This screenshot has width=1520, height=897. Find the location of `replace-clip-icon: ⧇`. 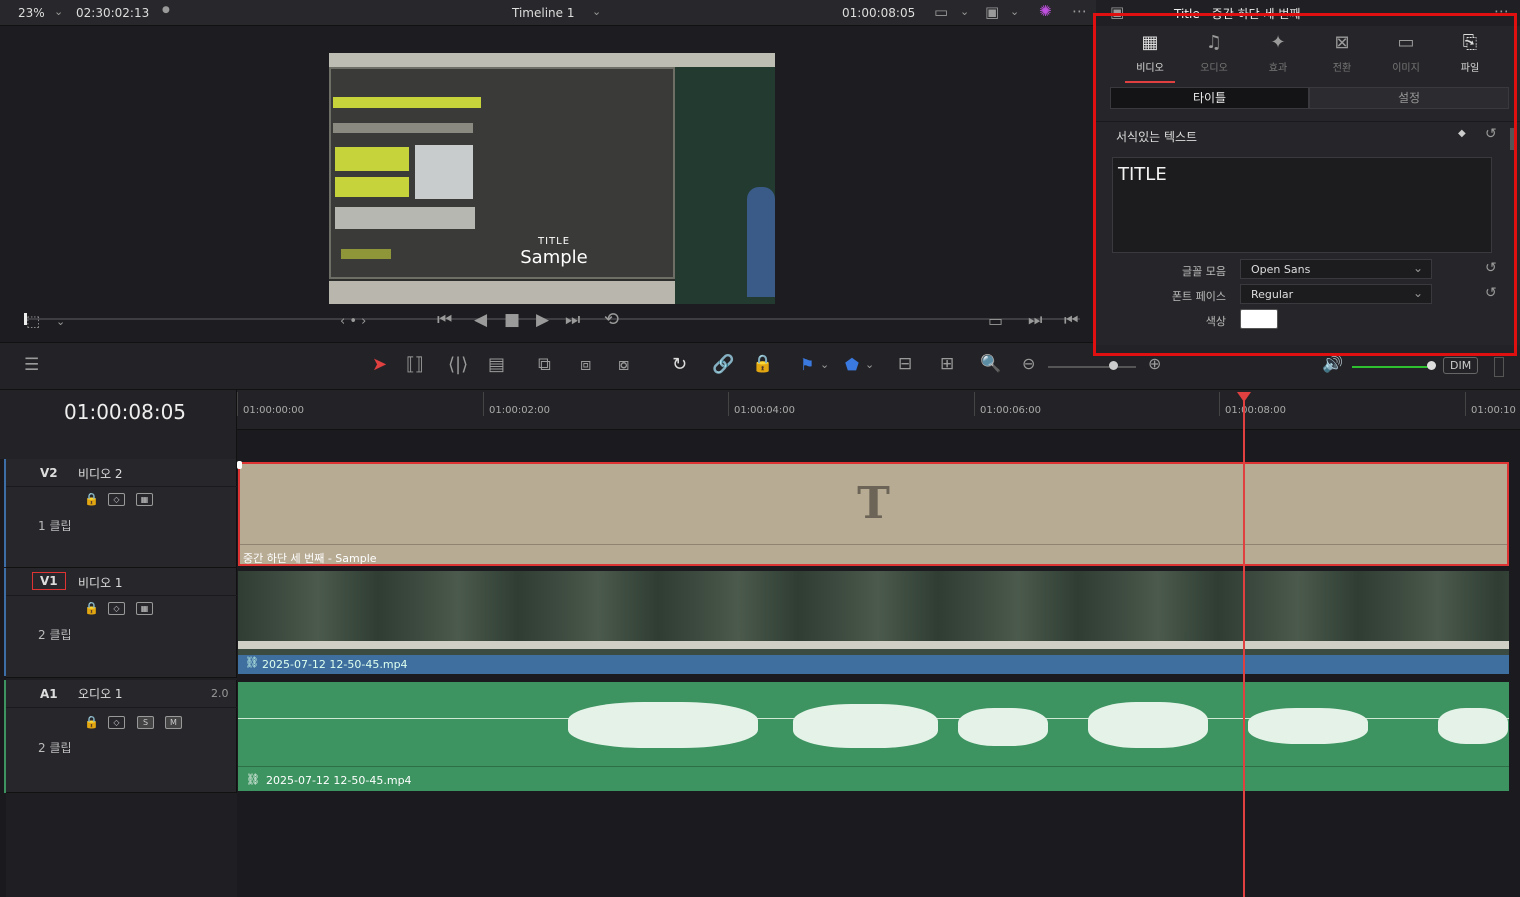

replace-clip-icon: ⧇ is located at coordinates (623, 365).